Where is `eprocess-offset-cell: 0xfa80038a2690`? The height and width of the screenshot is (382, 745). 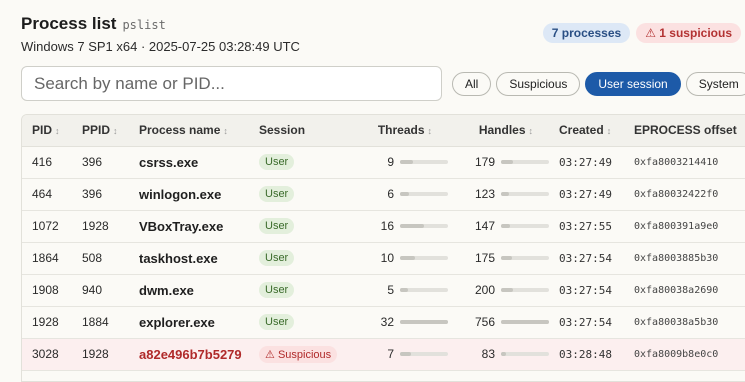 eprocess-offset-cell: 0xfa80038a2690 is located at coordinates (676, 290).